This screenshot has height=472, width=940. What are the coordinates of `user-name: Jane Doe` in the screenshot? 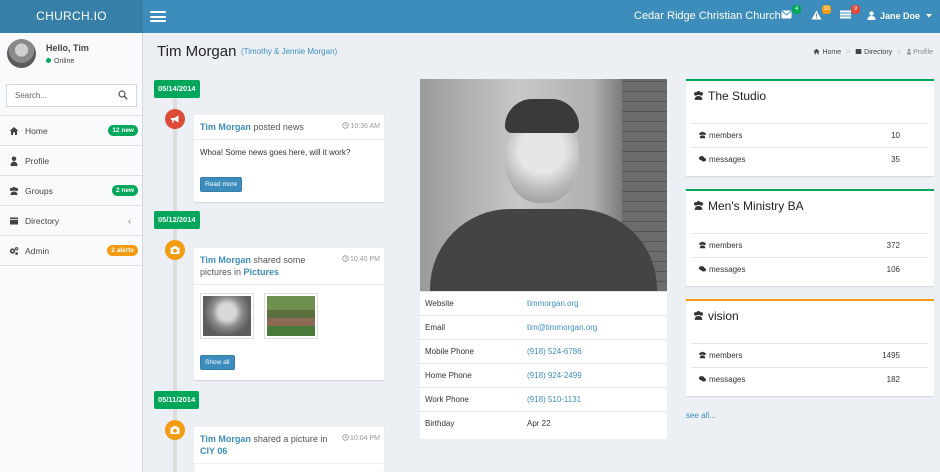 It's located at (900, 16).